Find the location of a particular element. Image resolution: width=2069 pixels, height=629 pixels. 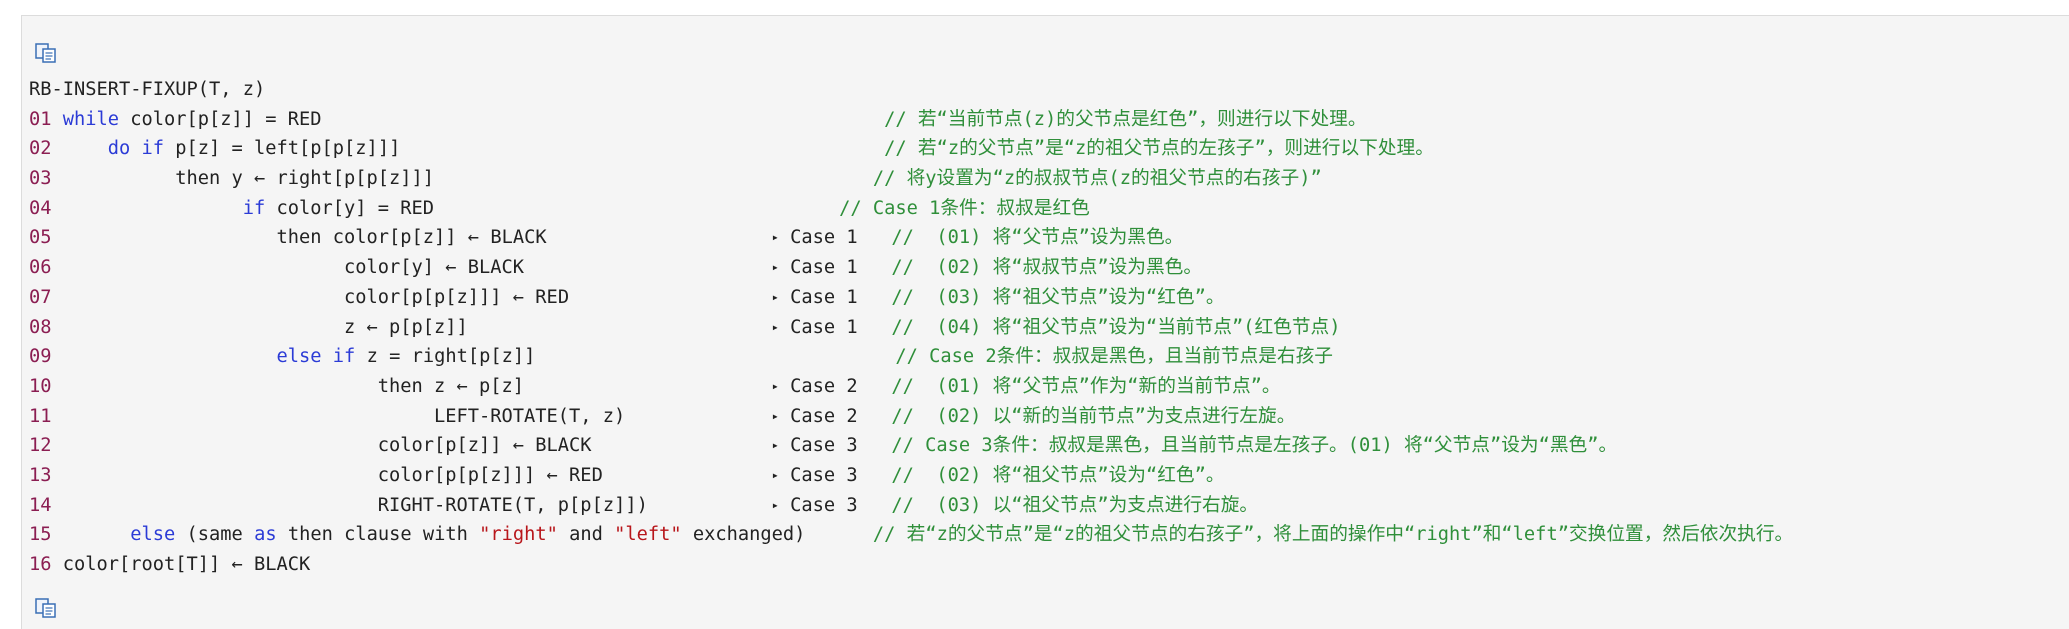

keyword: if is located at coordinates (254, 208).